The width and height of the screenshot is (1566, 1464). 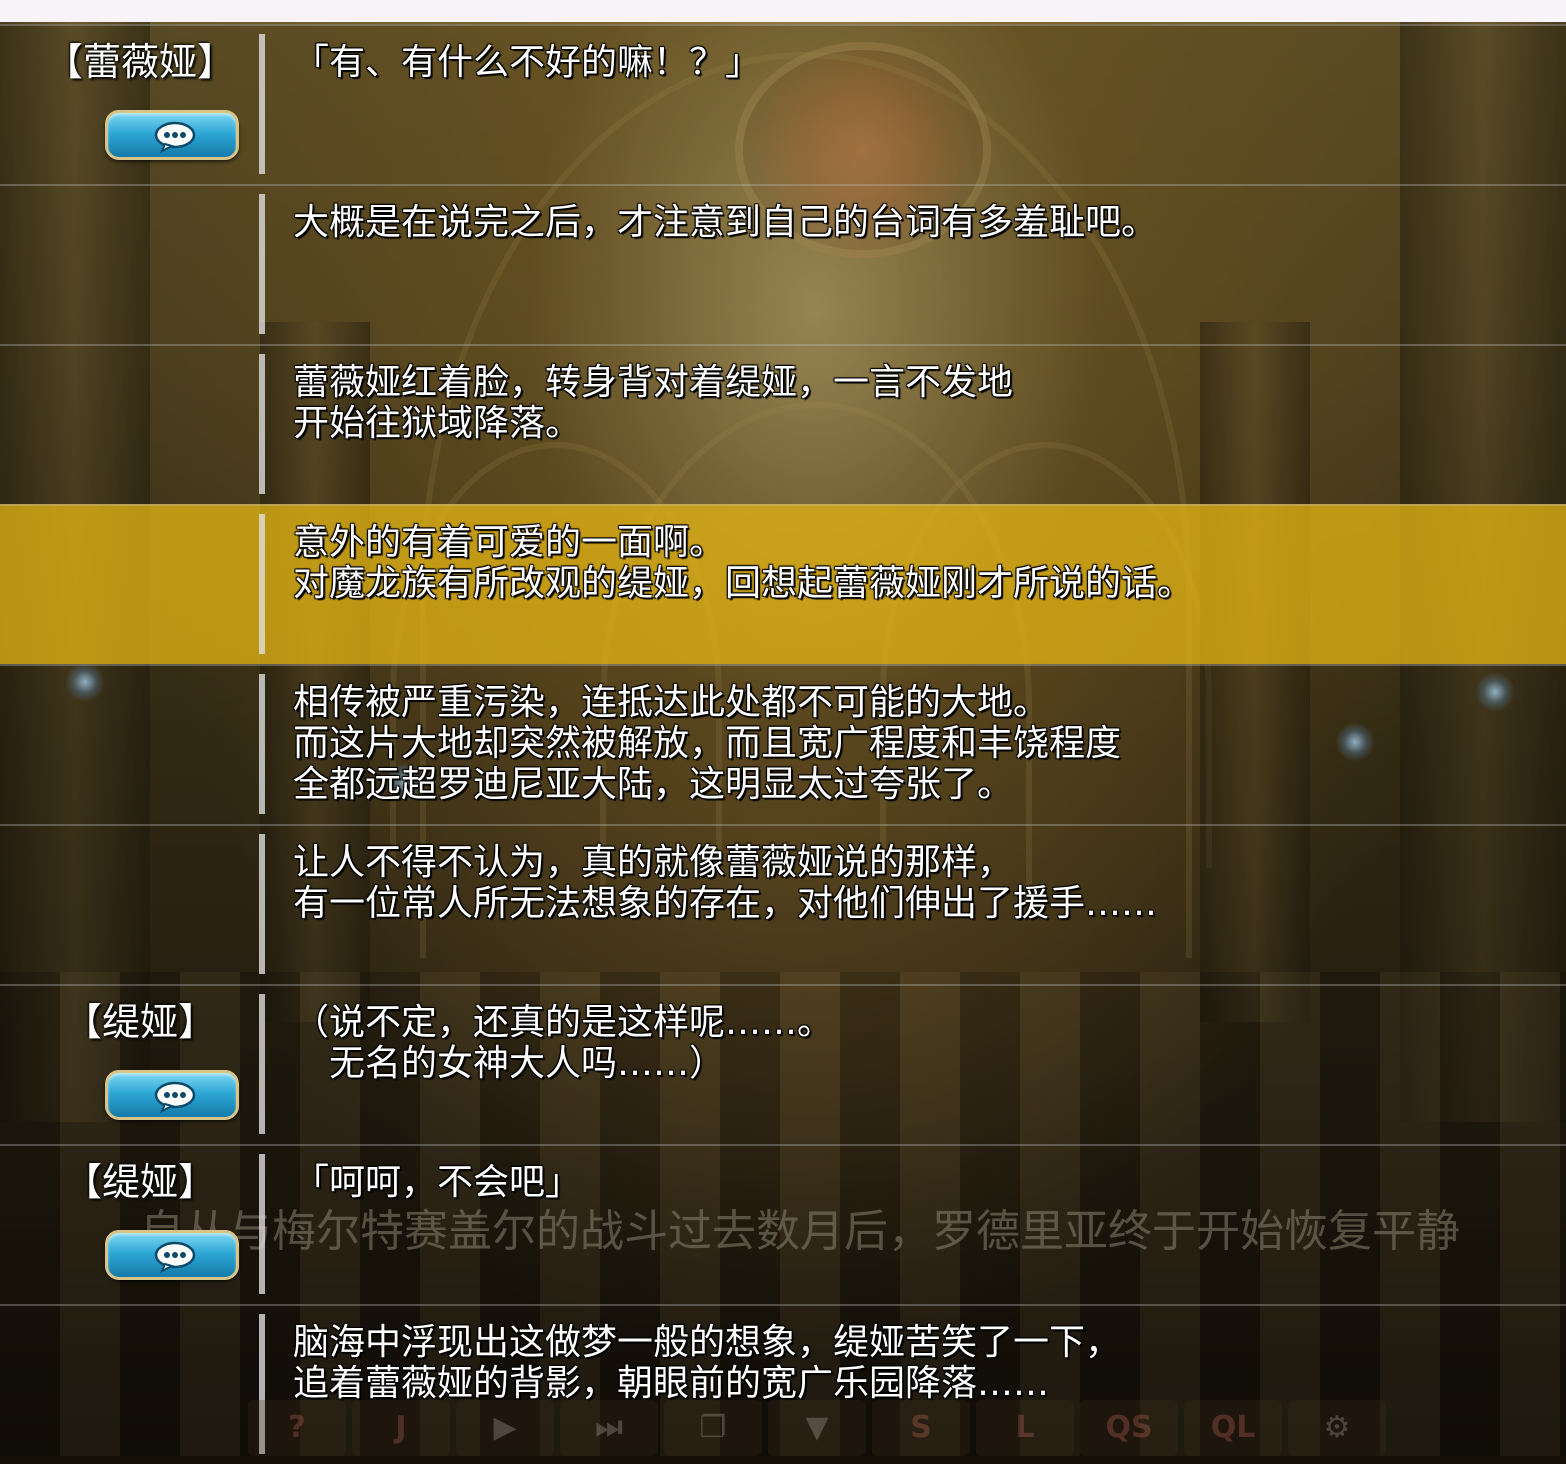 I want to click on window-top-strip, so click(x=783, y=11).